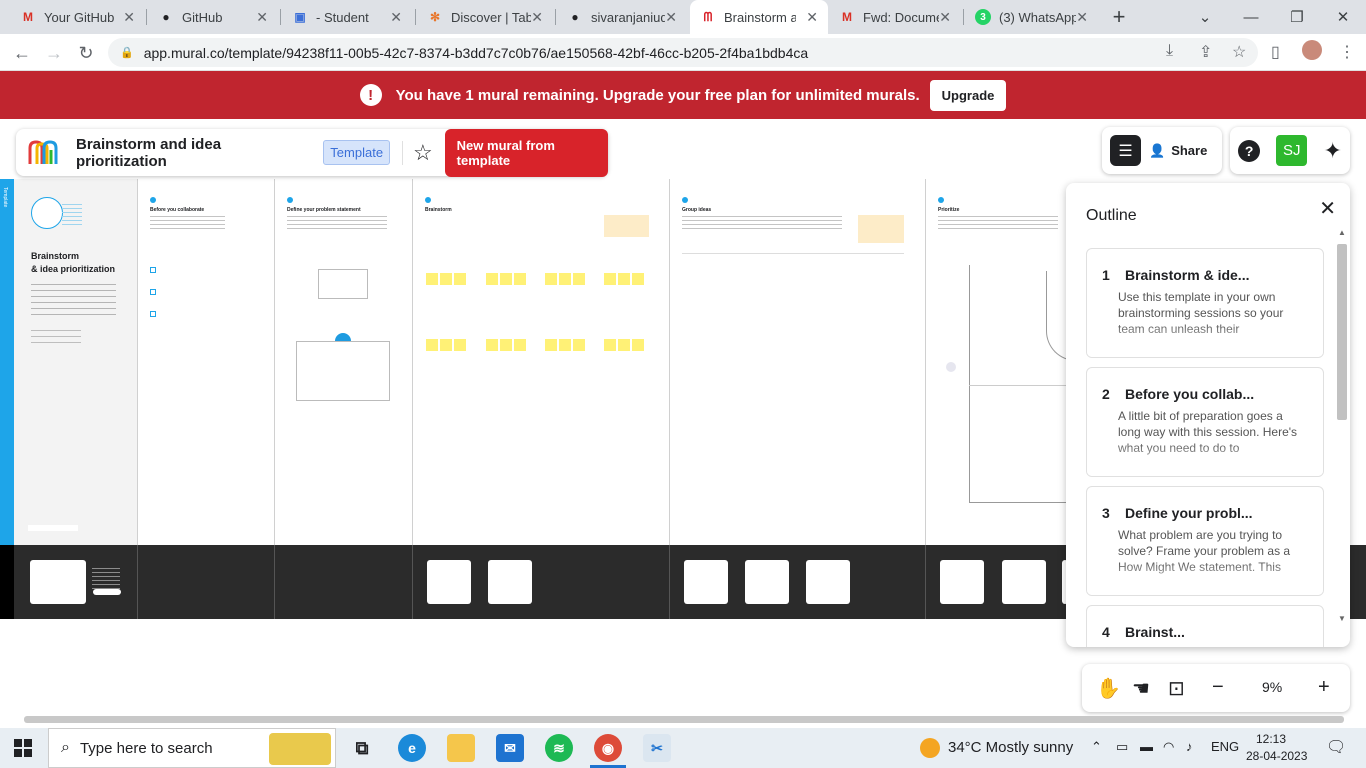  Describe the element at coordinates (461, 748) in the screenshot. I see `file-explorer-icon` at that location.